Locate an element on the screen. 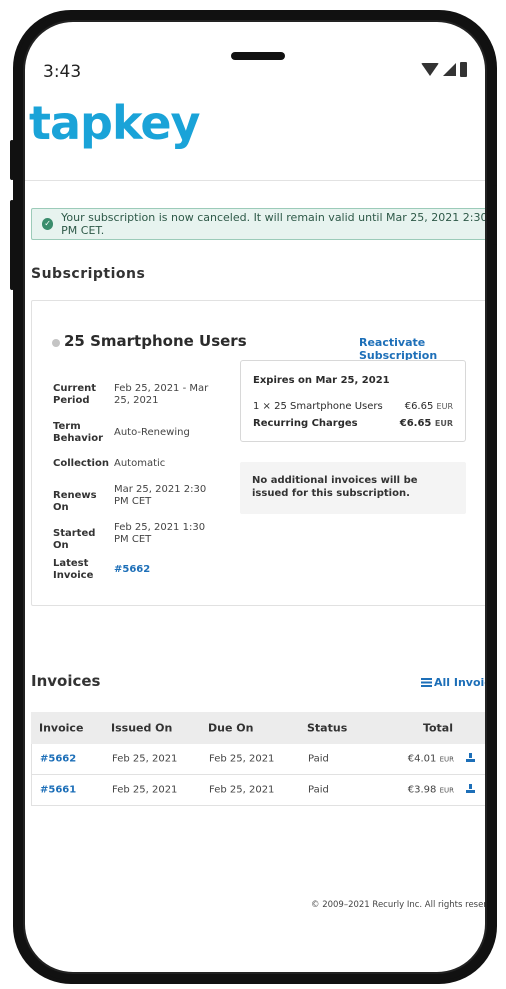 The image size is (506, 989). status-time: 3:43 is located at coordinates (62, 72).